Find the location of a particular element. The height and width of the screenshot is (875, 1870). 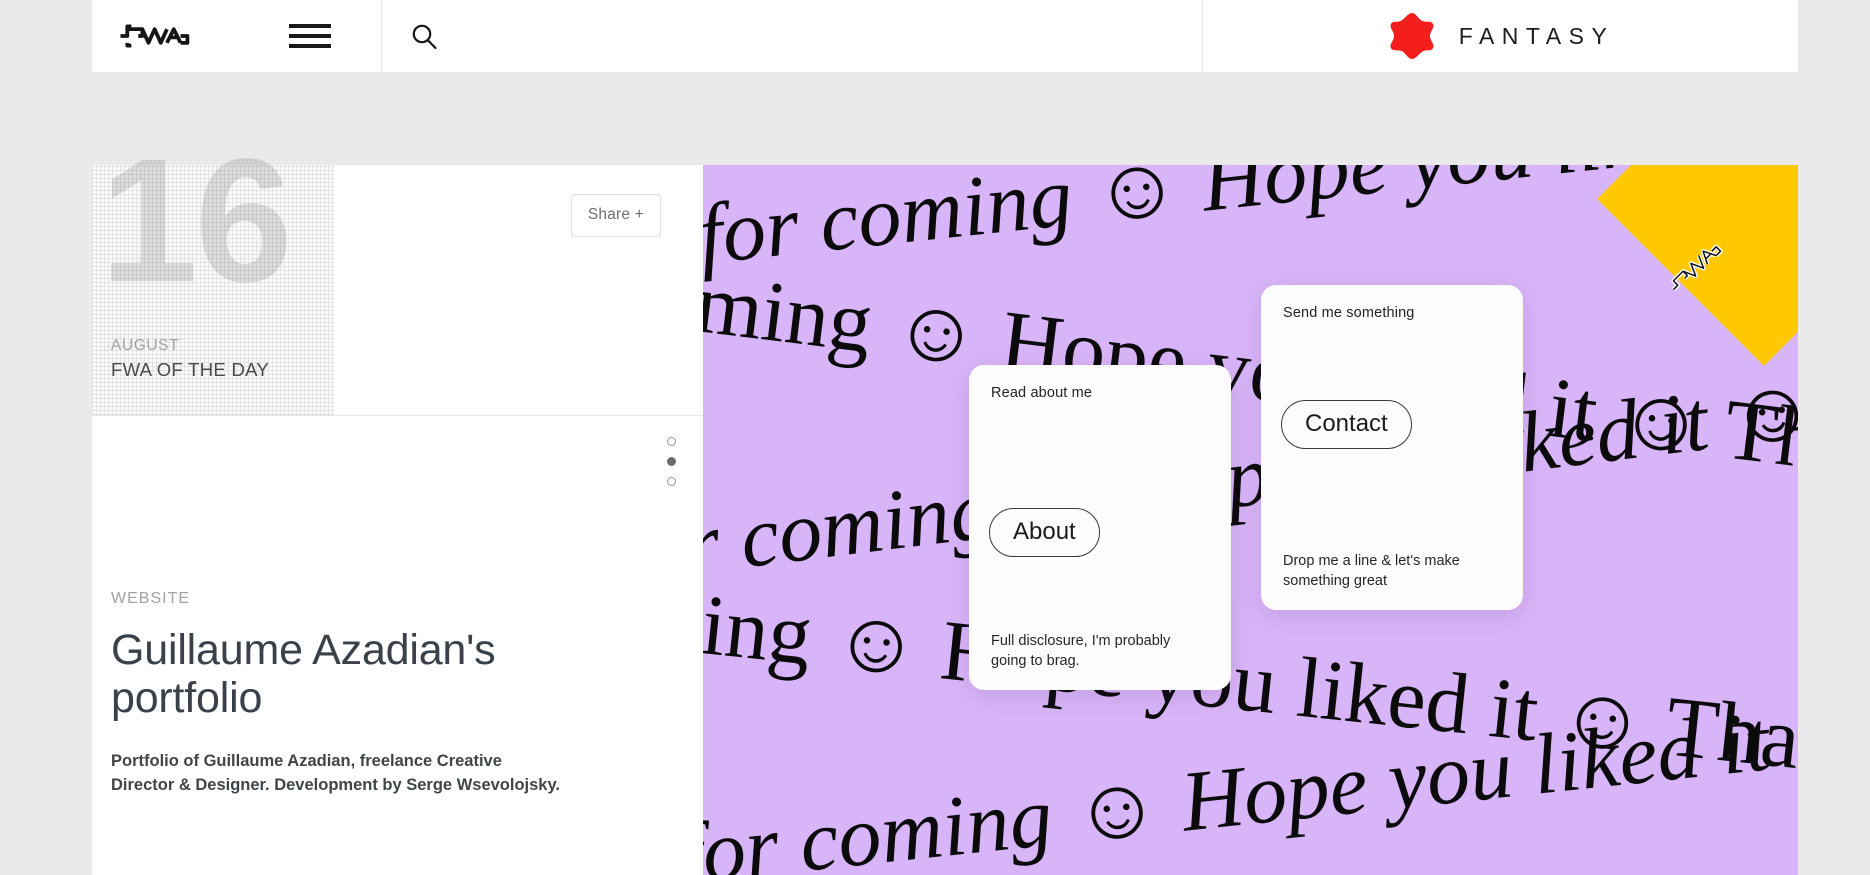

fwa-award-ribbon is located at coordinates (1697, 265).